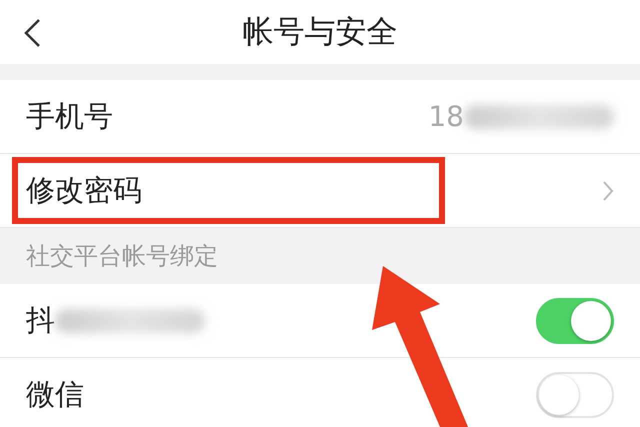 This screenshot has height=427, width=640. I want to click on page-title: 帐号与安全, so click(320, 32).